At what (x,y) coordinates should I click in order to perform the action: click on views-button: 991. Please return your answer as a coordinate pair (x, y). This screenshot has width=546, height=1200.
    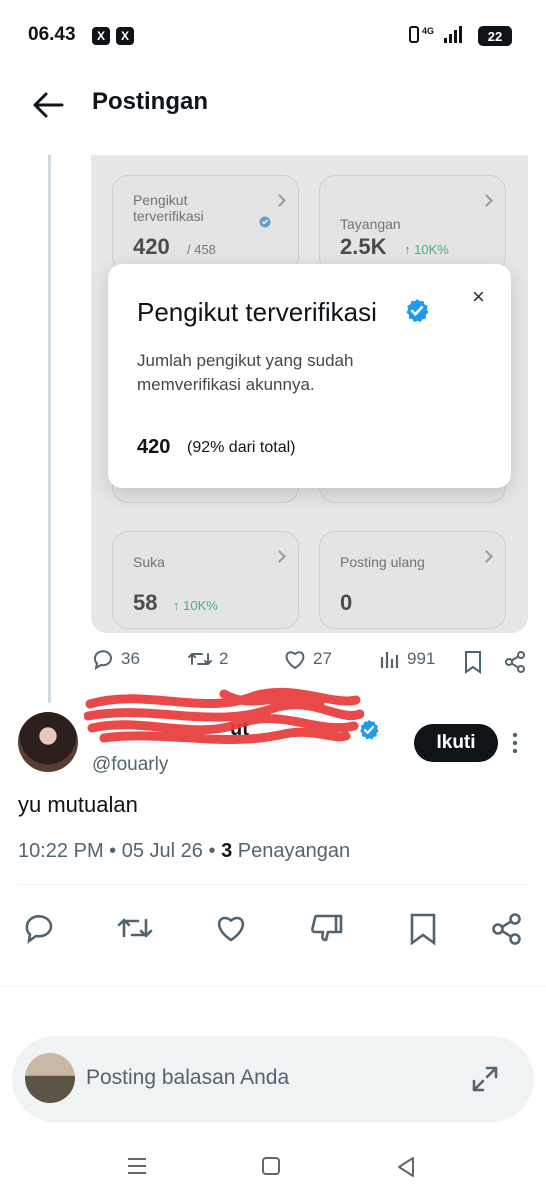
    Looking at the image, I should click on (407, 659).